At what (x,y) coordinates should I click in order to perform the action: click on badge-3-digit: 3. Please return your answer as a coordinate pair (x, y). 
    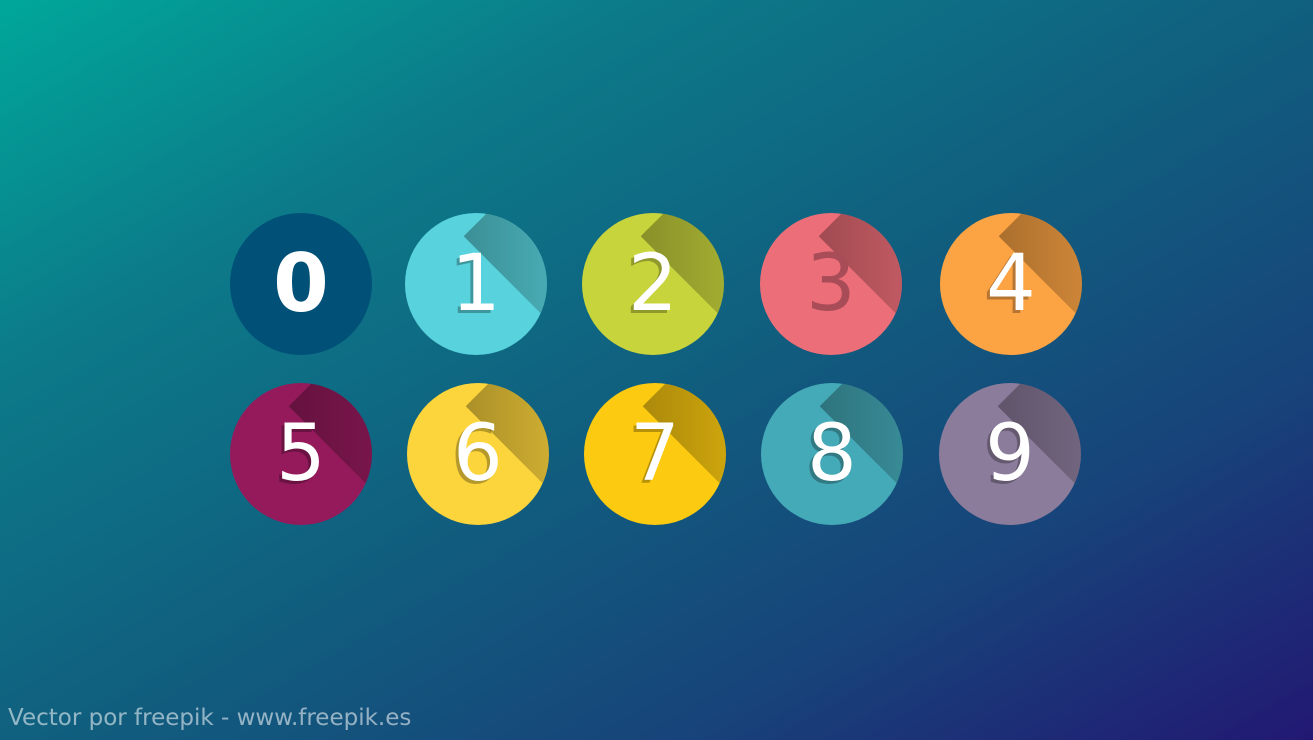
    Looking at the image, I should click on (831, 284).